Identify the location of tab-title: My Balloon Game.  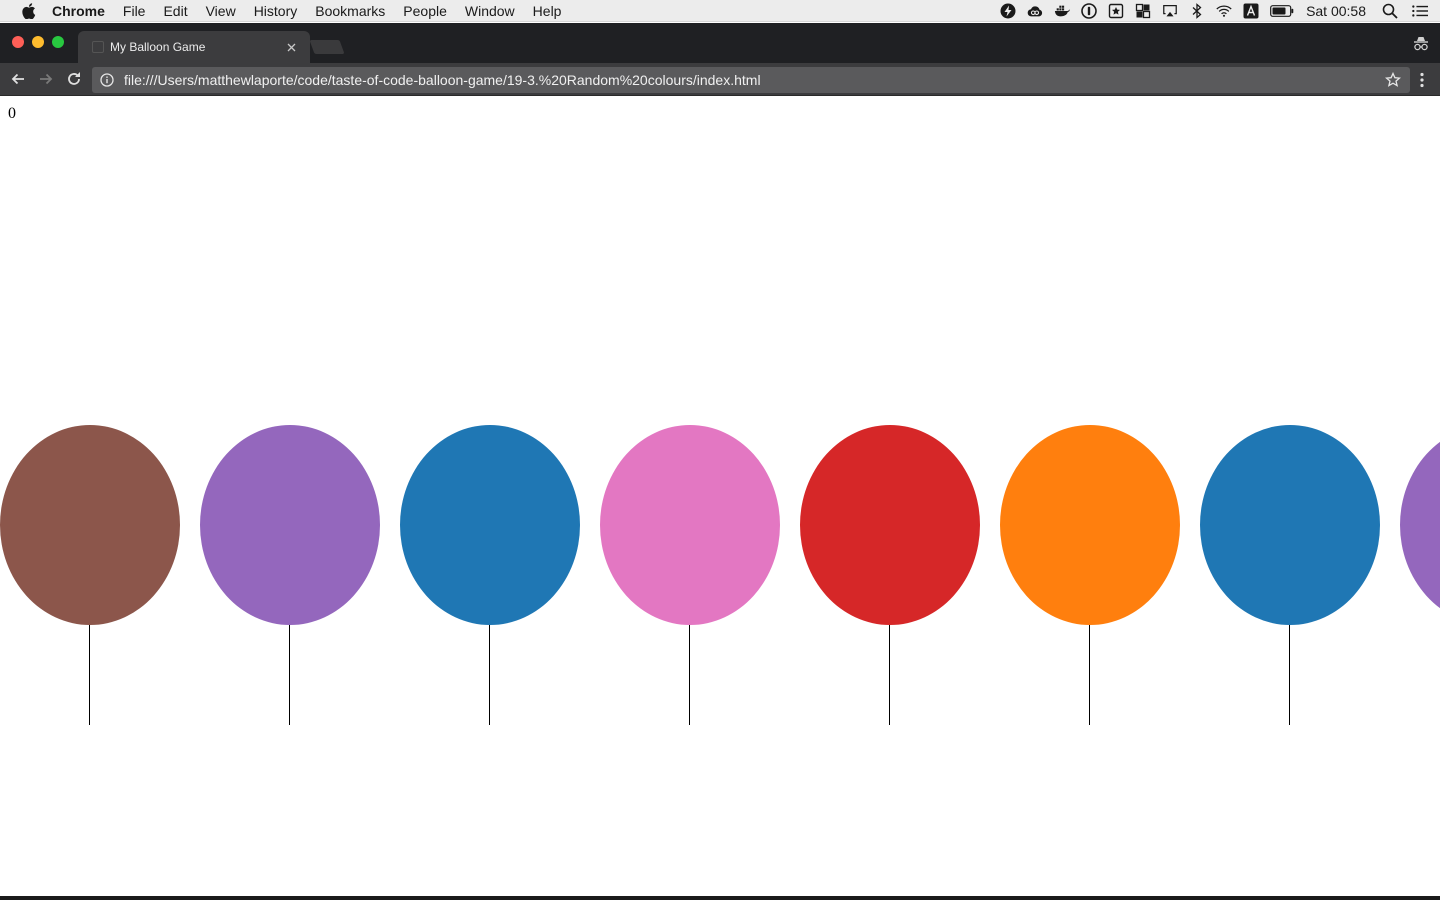
(158, 47).